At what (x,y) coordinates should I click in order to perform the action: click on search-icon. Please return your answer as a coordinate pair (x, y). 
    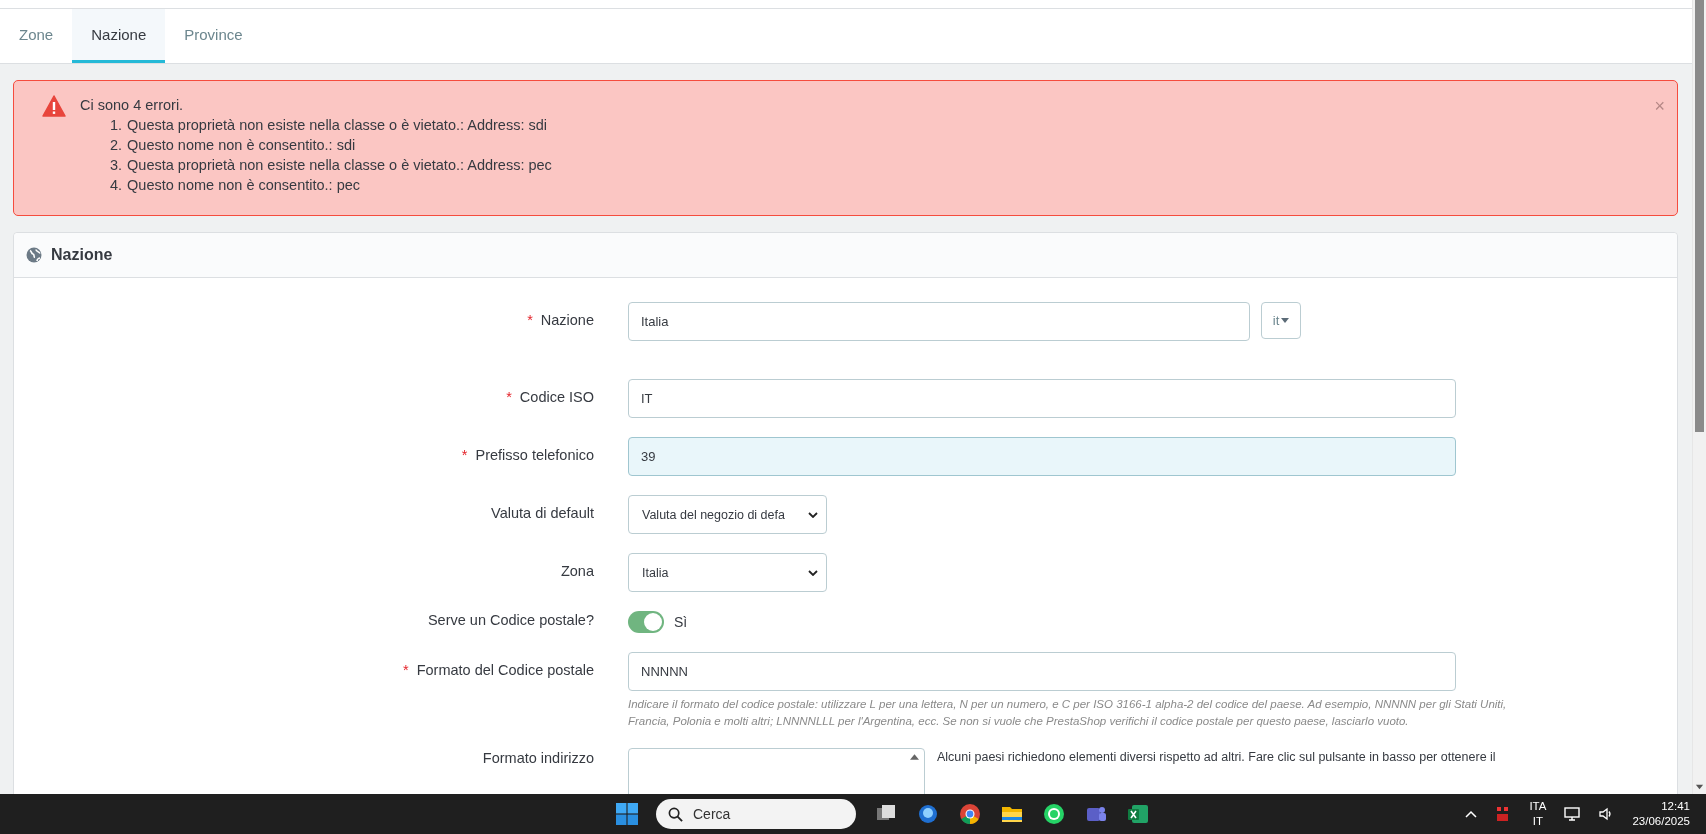
    Looking at the image, I should click on (675, 814).